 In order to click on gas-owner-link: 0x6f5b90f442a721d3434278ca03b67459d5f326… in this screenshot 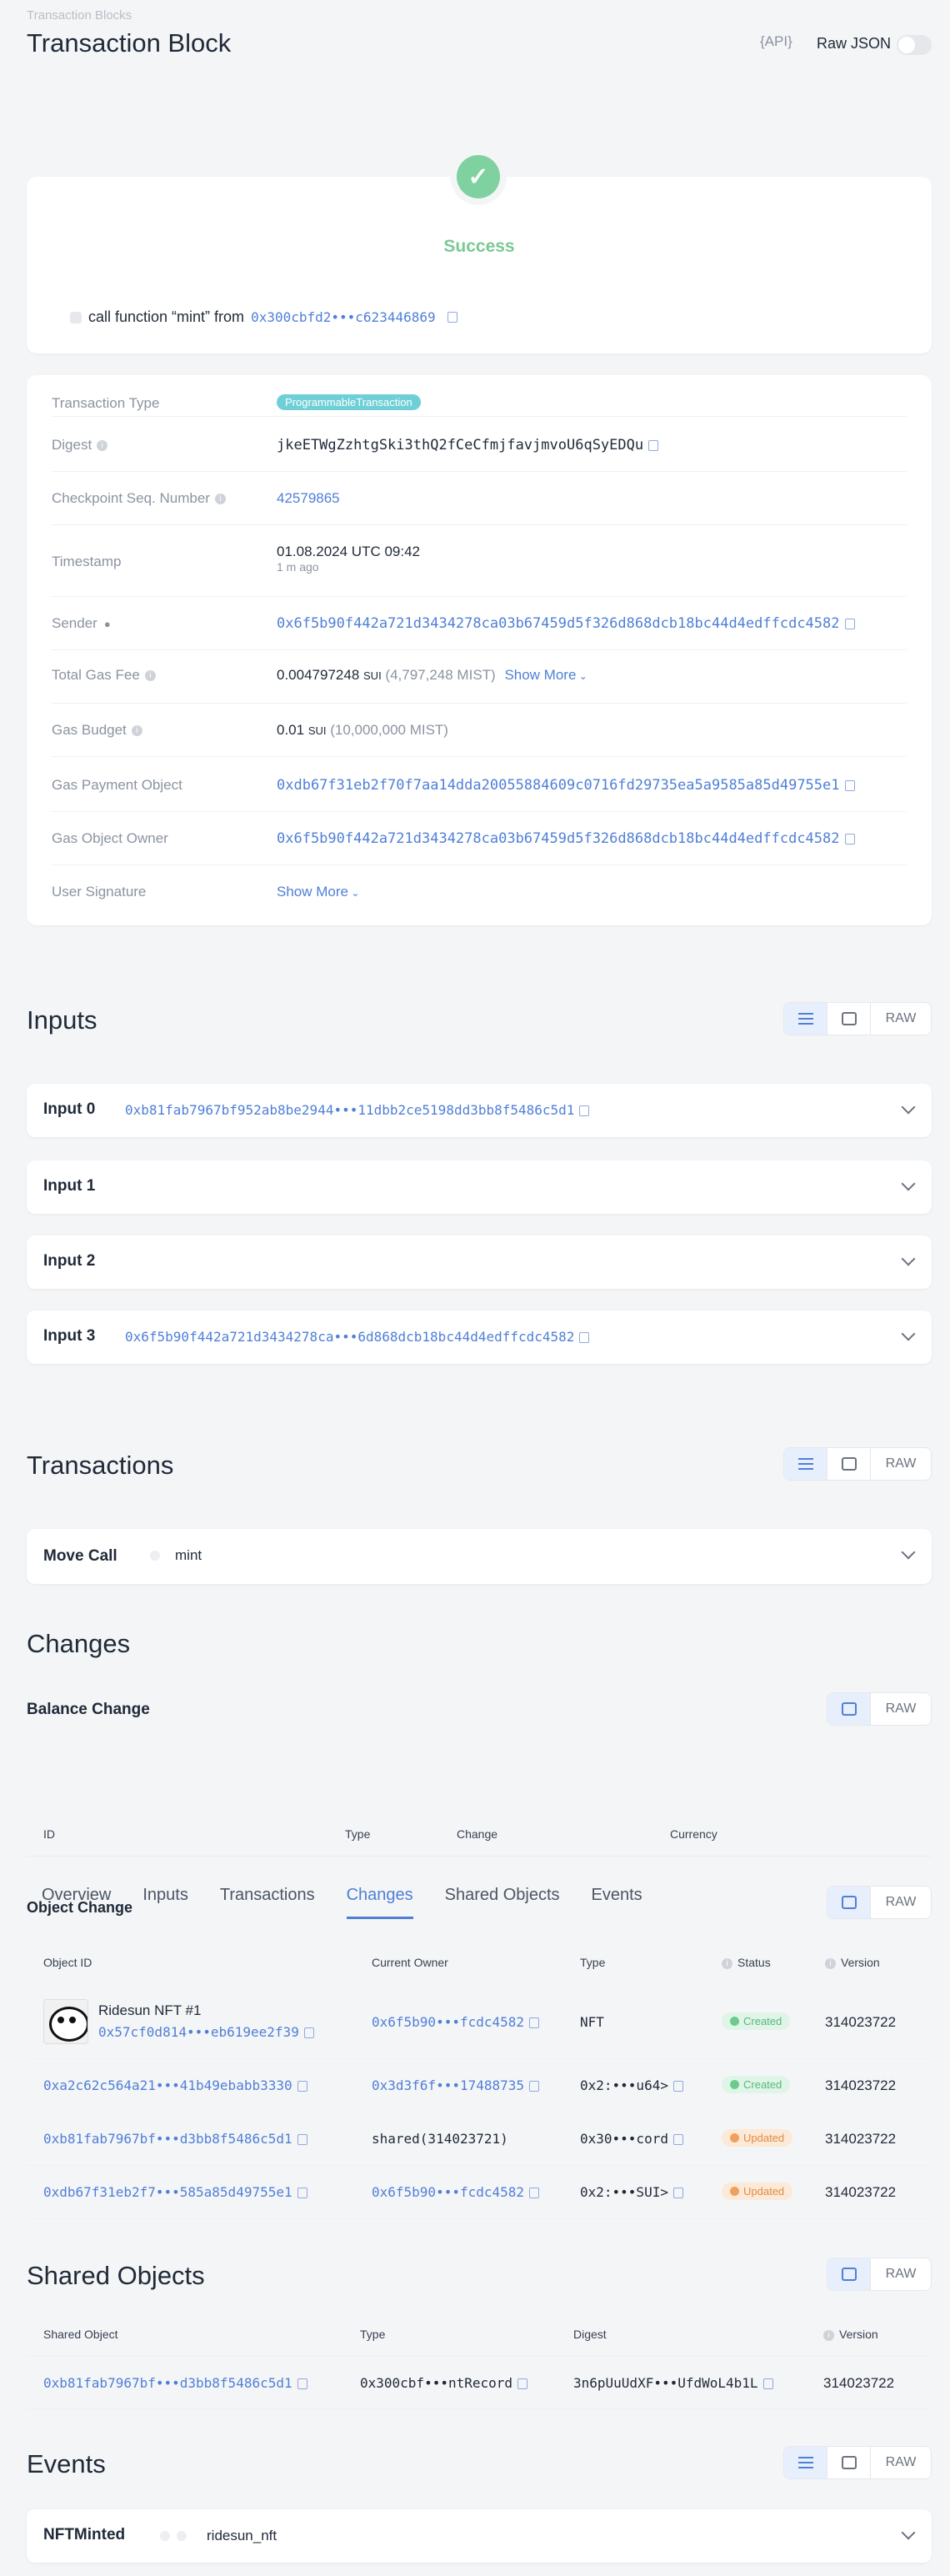, I will do `click(558, 838)`.